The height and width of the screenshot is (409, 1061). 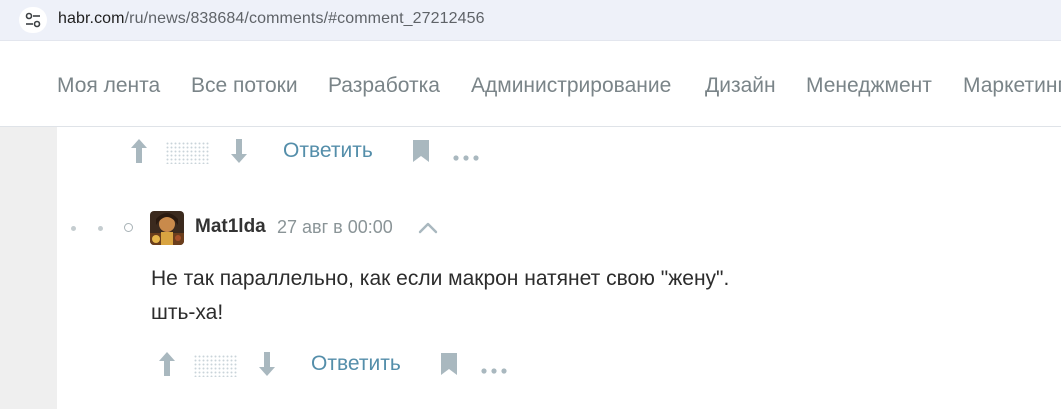 I want to click on comment-actions: Ответить, so click(x=338, y=364).